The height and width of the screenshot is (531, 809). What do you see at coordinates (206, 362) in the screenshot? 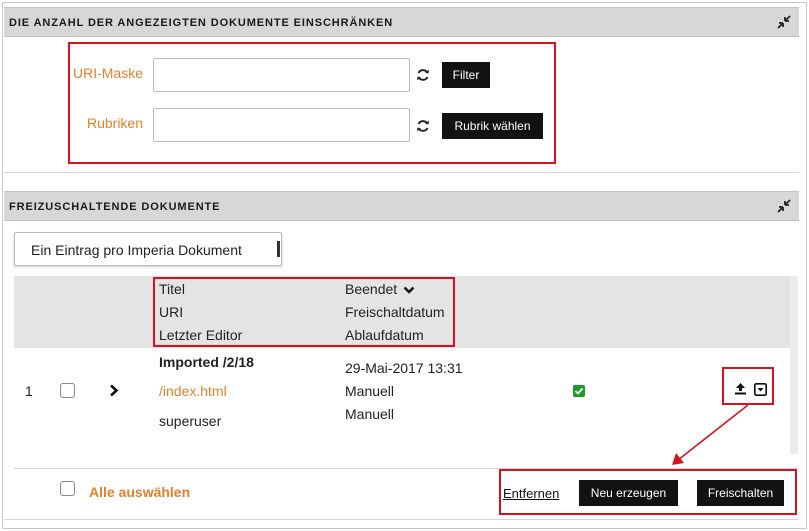
I see `row-title: Imported /2/18` at bounding box center [206, 362].